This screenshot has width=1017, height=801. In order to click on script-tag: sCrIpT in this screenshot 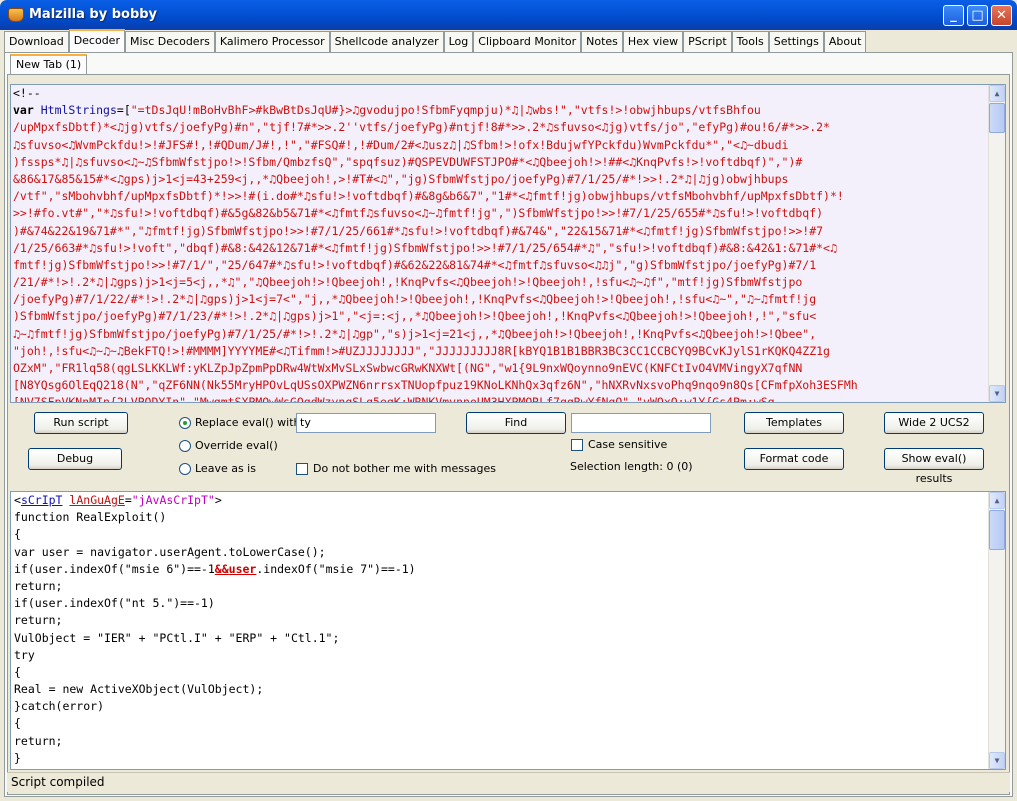, I will do `click(41, 500)`.